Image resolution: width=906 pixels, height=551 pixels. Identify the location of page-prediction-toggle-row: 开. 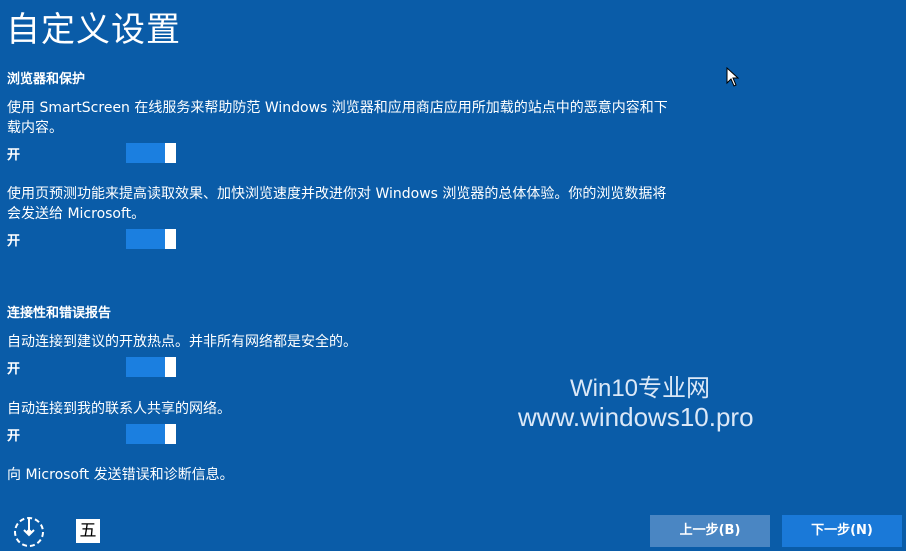
(97, 240).